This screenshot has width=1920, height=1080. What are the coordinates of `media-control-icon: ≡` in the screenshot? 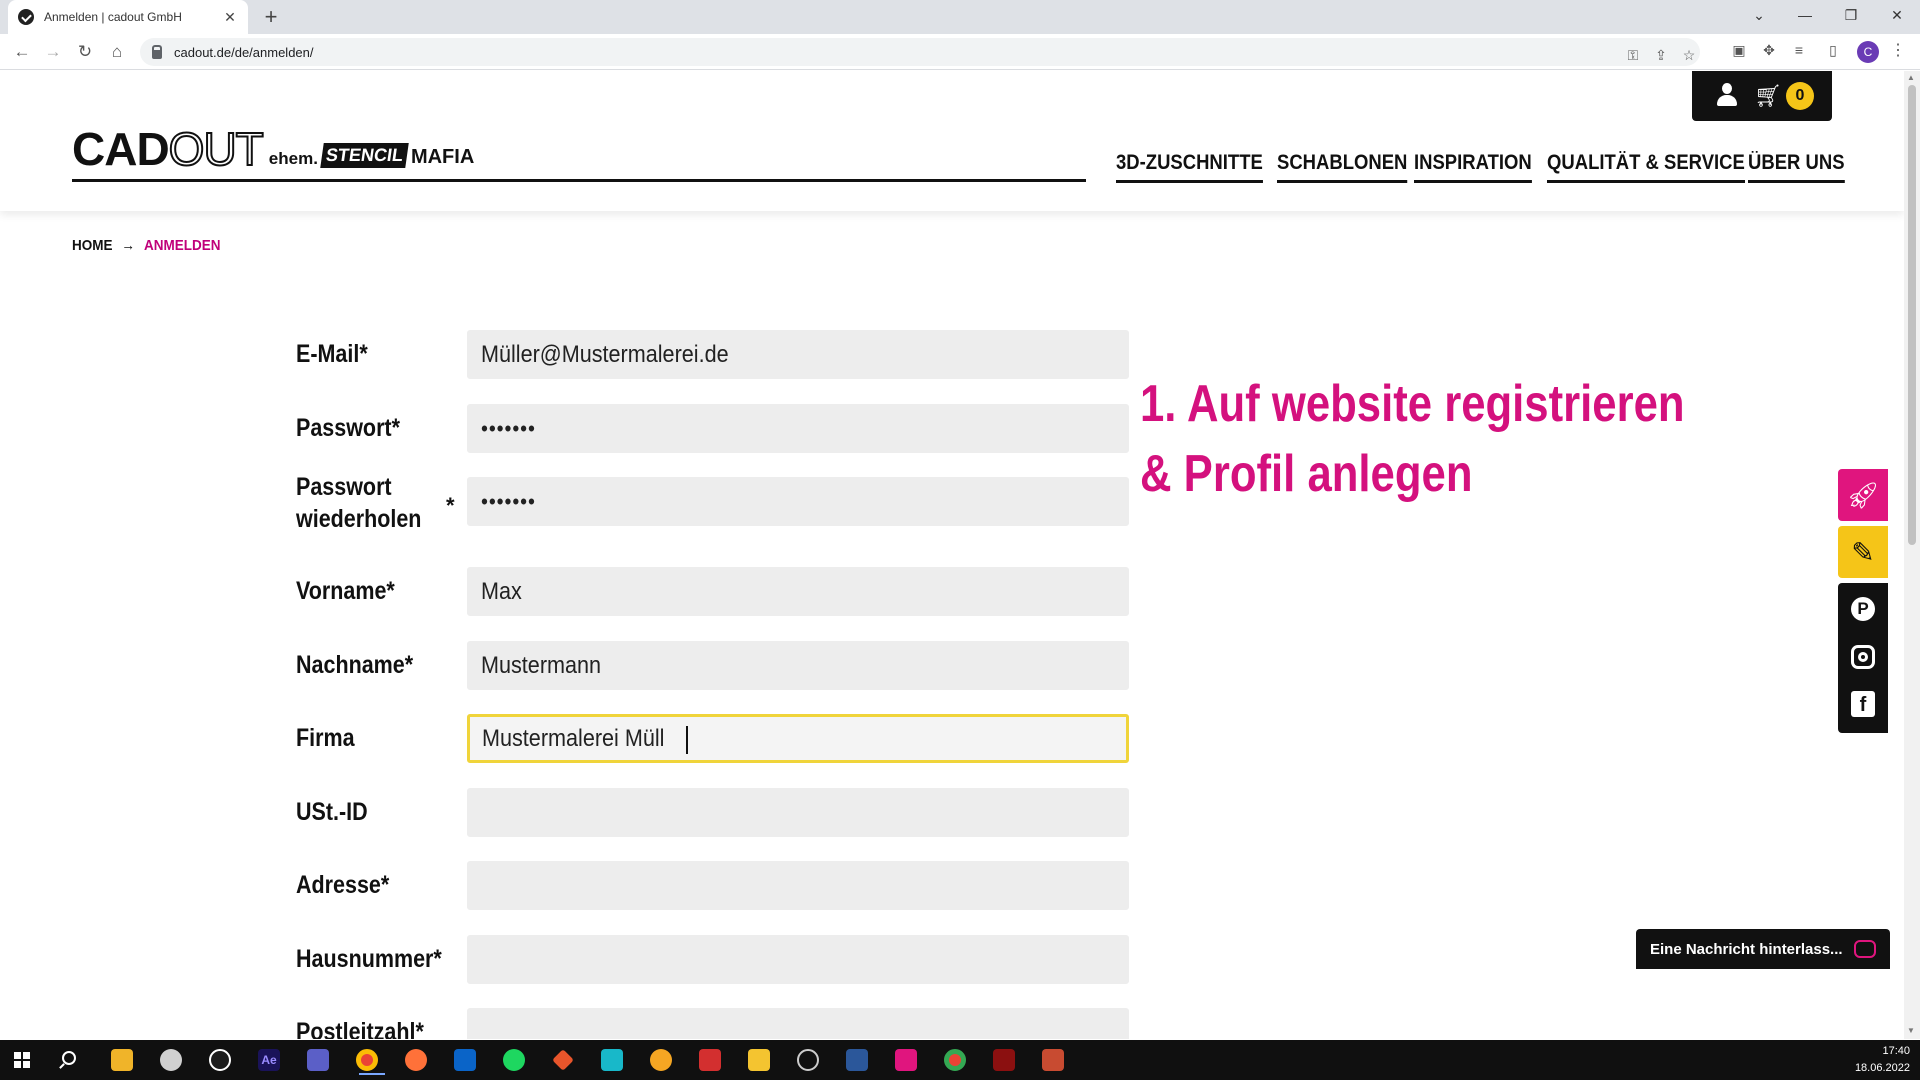 It's located at (1799, 50).